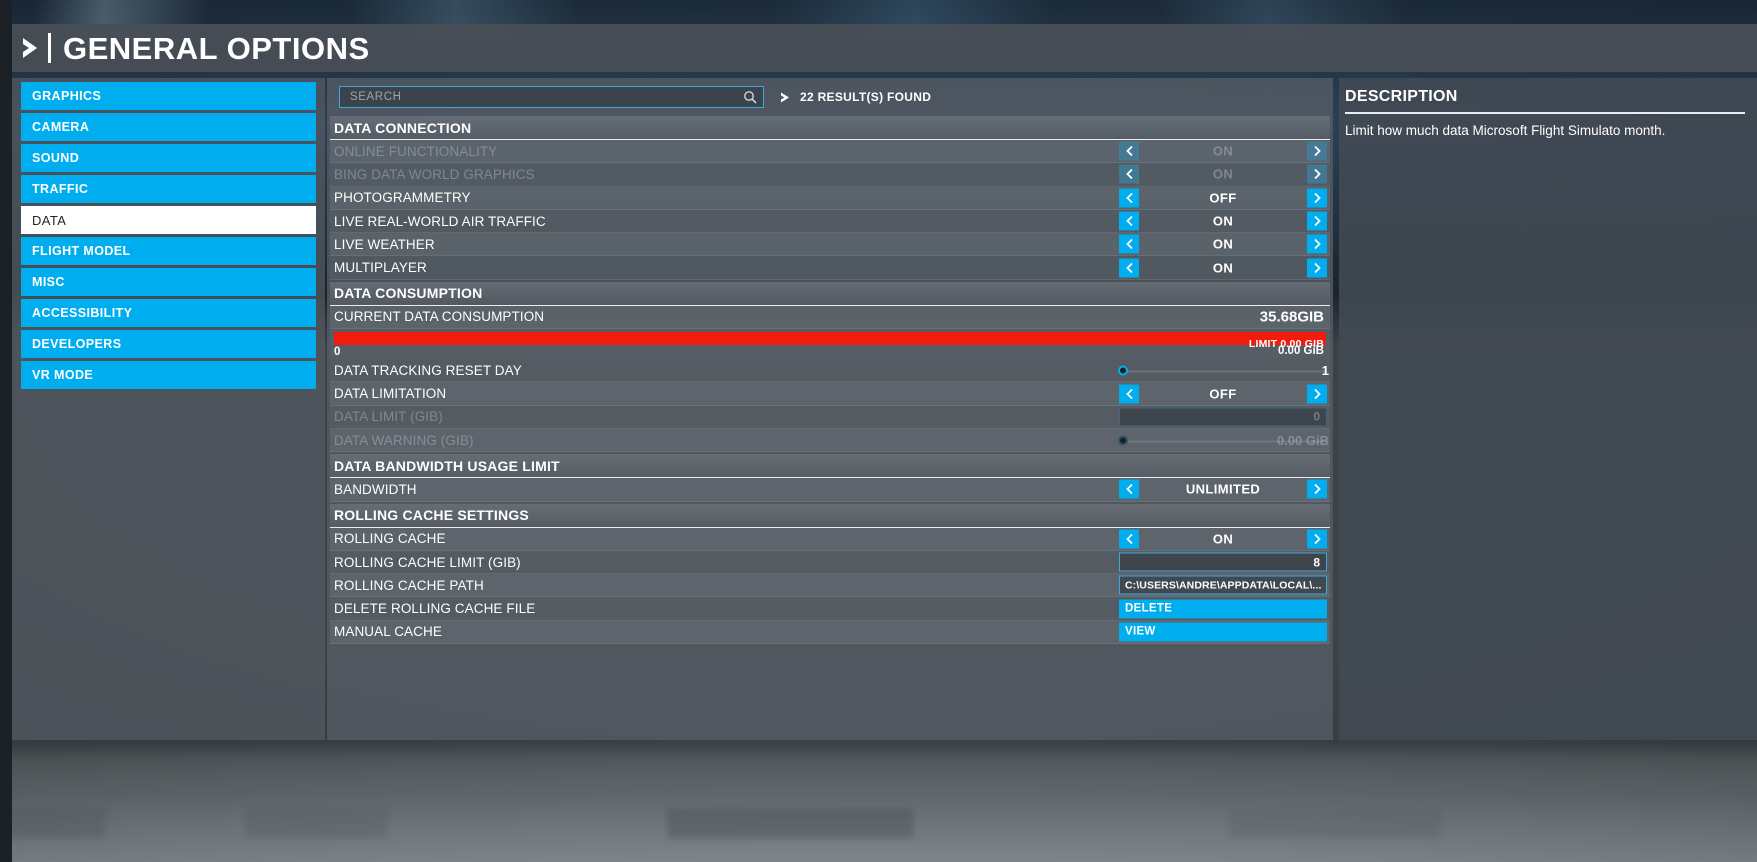 The width and height of the screenshot is (1757, 862). Describe the element at coordinates (1291, 317) in the screenshot. I see `current-consumption-value: 35.68GIB` at that location.